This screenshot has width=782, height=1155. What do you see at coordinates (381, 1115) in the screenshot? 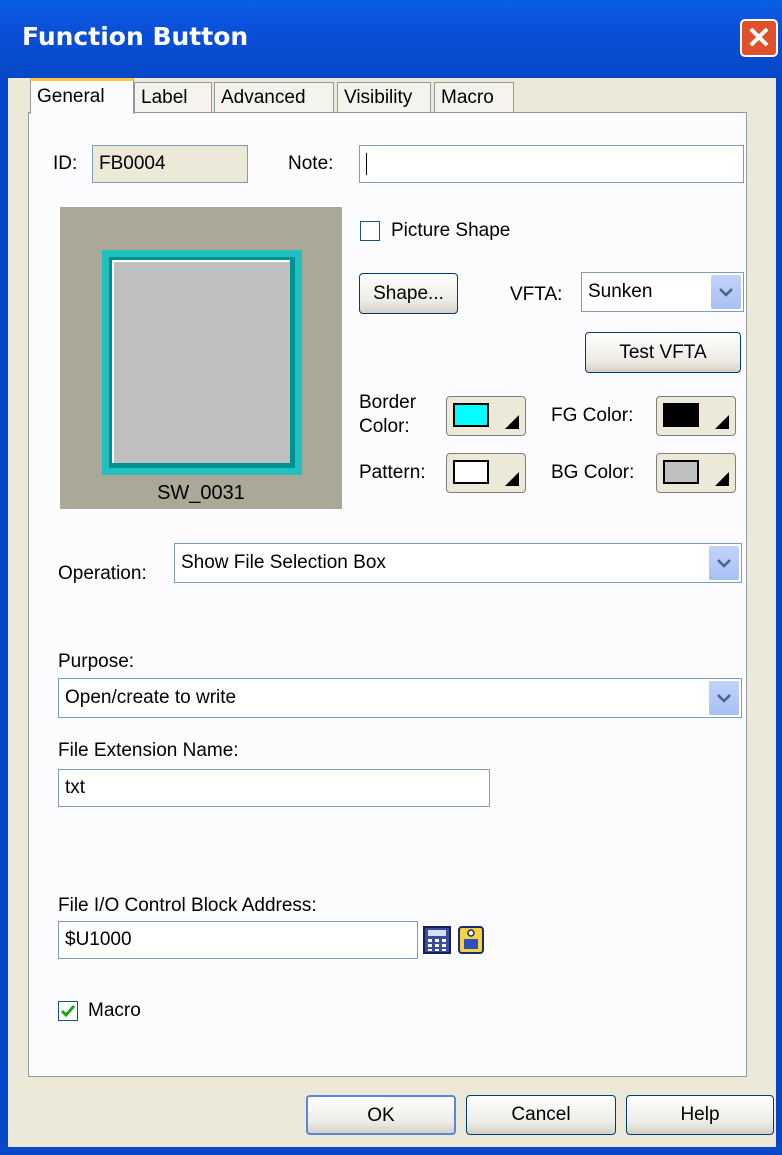
I see `ok-button: OK` at bounding box center [381, 1115].